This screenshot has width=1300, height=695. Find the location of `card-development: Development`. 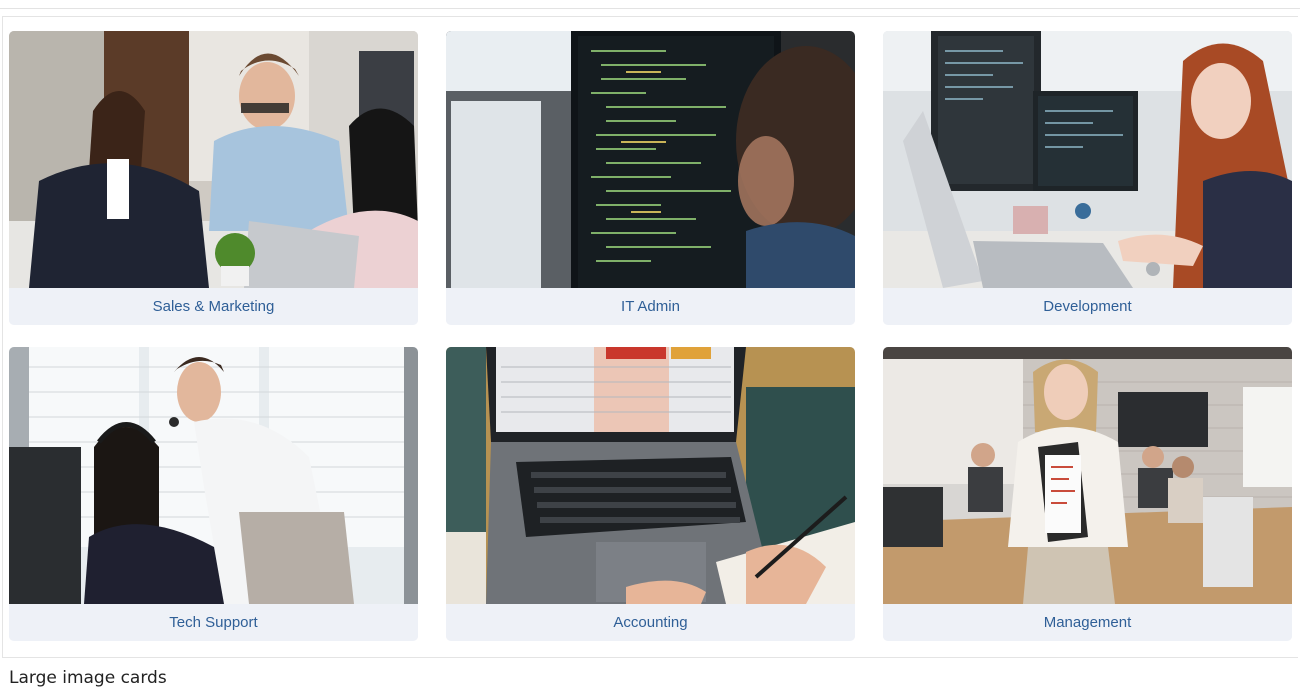

card-development: Development is located at coordinates (1087, 178).